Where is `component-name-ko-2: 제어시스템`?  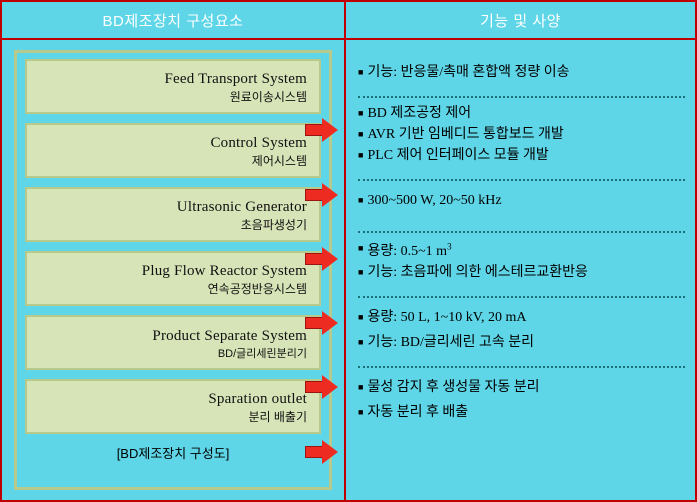
component-name-ko-2: 제어시스템 is located at coordinates (279, 161).